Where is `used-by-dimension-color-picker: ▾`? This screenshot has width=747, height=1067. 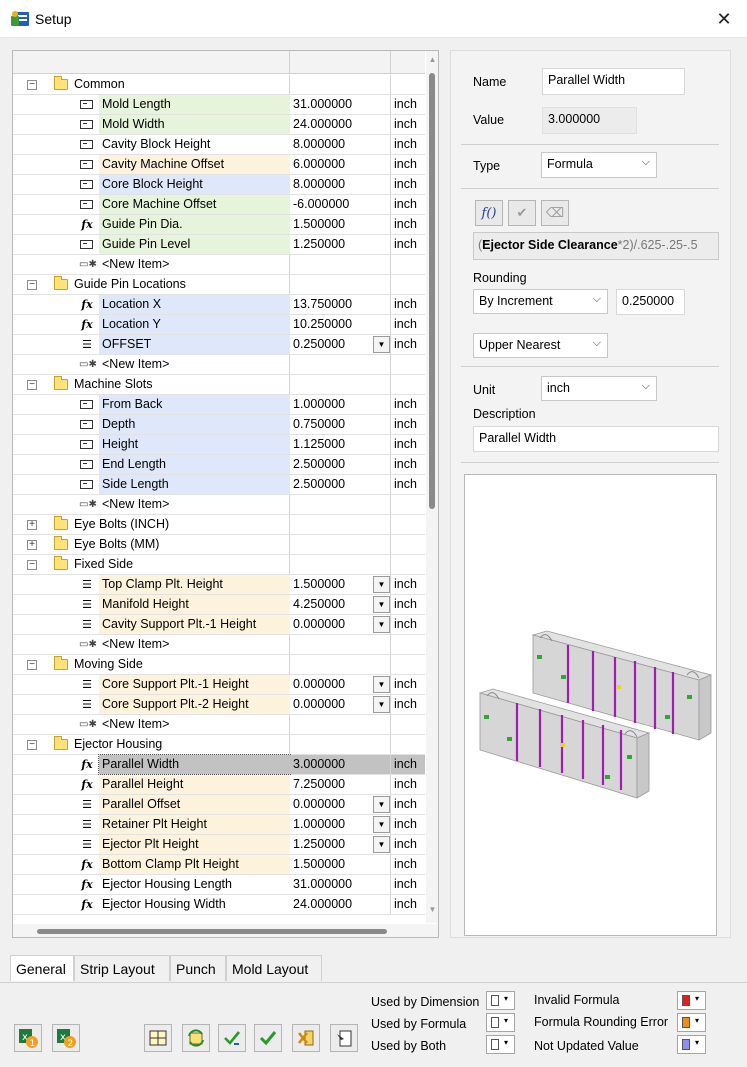 used-by-dimension-color-picker: ▾ is located at coordinates (500, 1000).